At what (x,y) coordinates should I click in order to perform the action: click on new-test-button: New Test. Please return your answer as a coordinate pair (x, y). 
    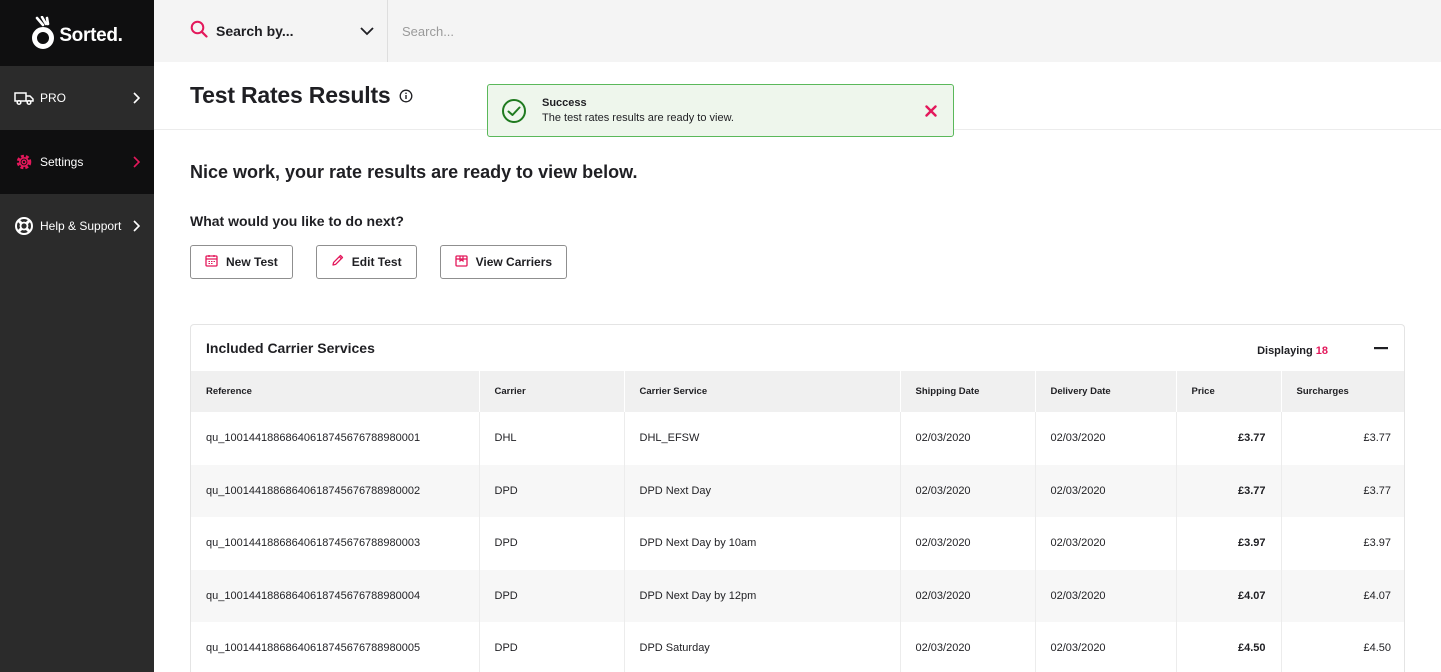
    Looking at the image, I should click on (241, 262).